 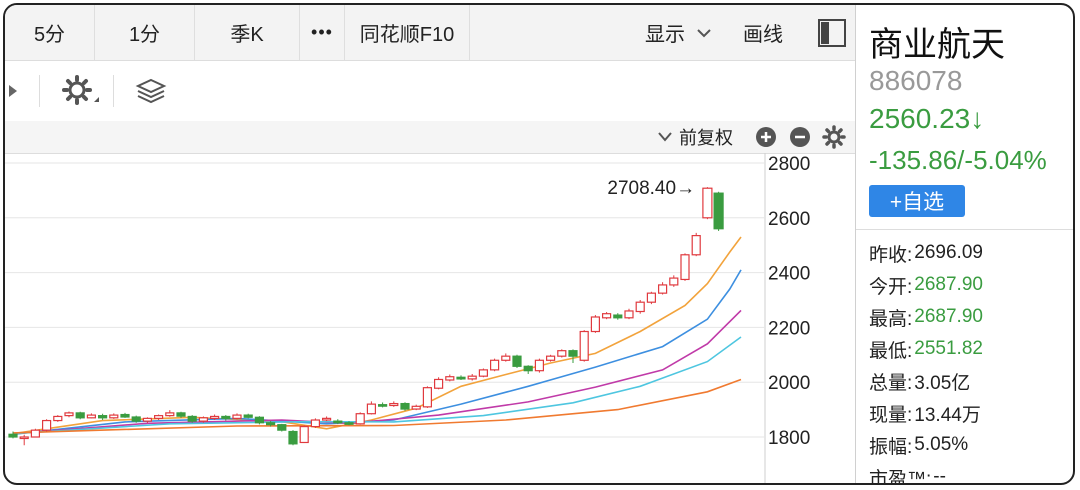 I want to click on tab-1min: 1分, so click(x=145, y=32).